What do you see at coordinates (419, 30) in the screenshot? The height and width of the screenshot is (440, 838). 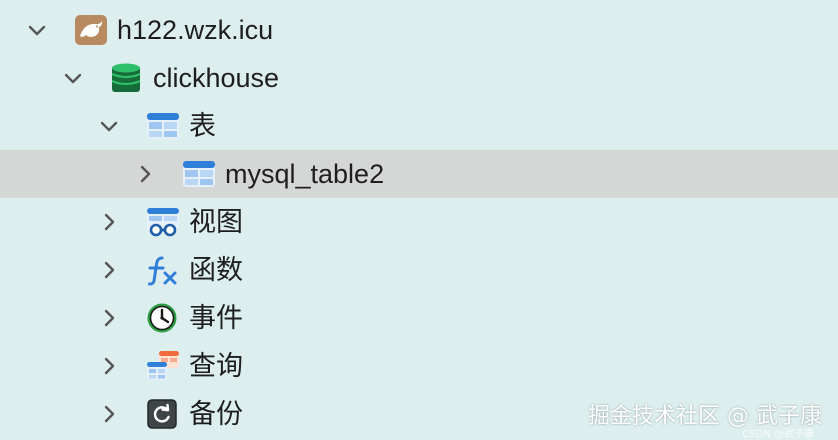 I see `tree-row-server: h122.wzk.icu` at bounding box center [419, 30].